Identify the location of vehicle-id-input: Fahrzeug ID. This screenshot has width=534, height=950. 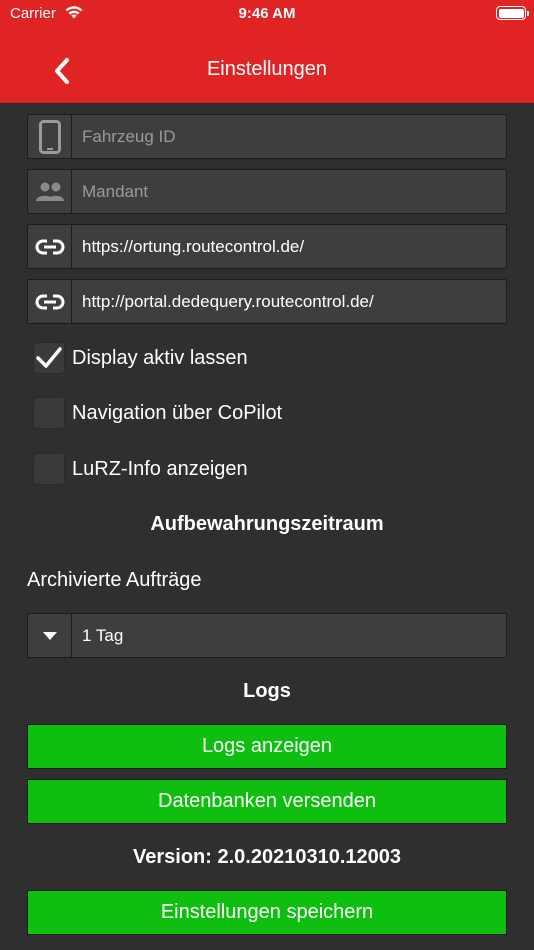
(289, 136).